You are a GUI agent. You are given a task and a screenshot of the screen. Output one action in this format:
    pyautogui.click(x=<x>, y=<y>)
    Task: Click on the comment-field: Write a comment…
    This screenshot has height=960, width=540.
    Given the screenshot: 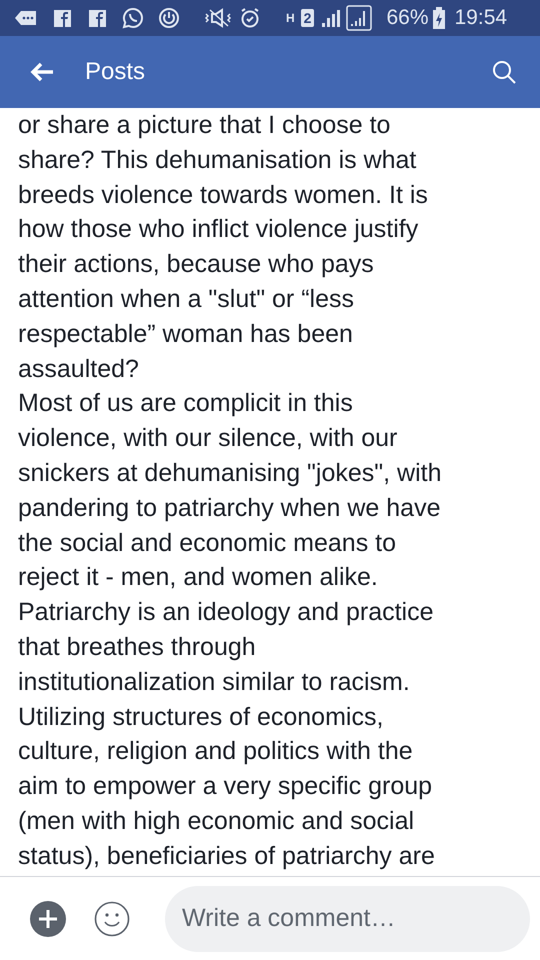 What is the action you would take?
    pyautogui.click(x=347, y=919)
    